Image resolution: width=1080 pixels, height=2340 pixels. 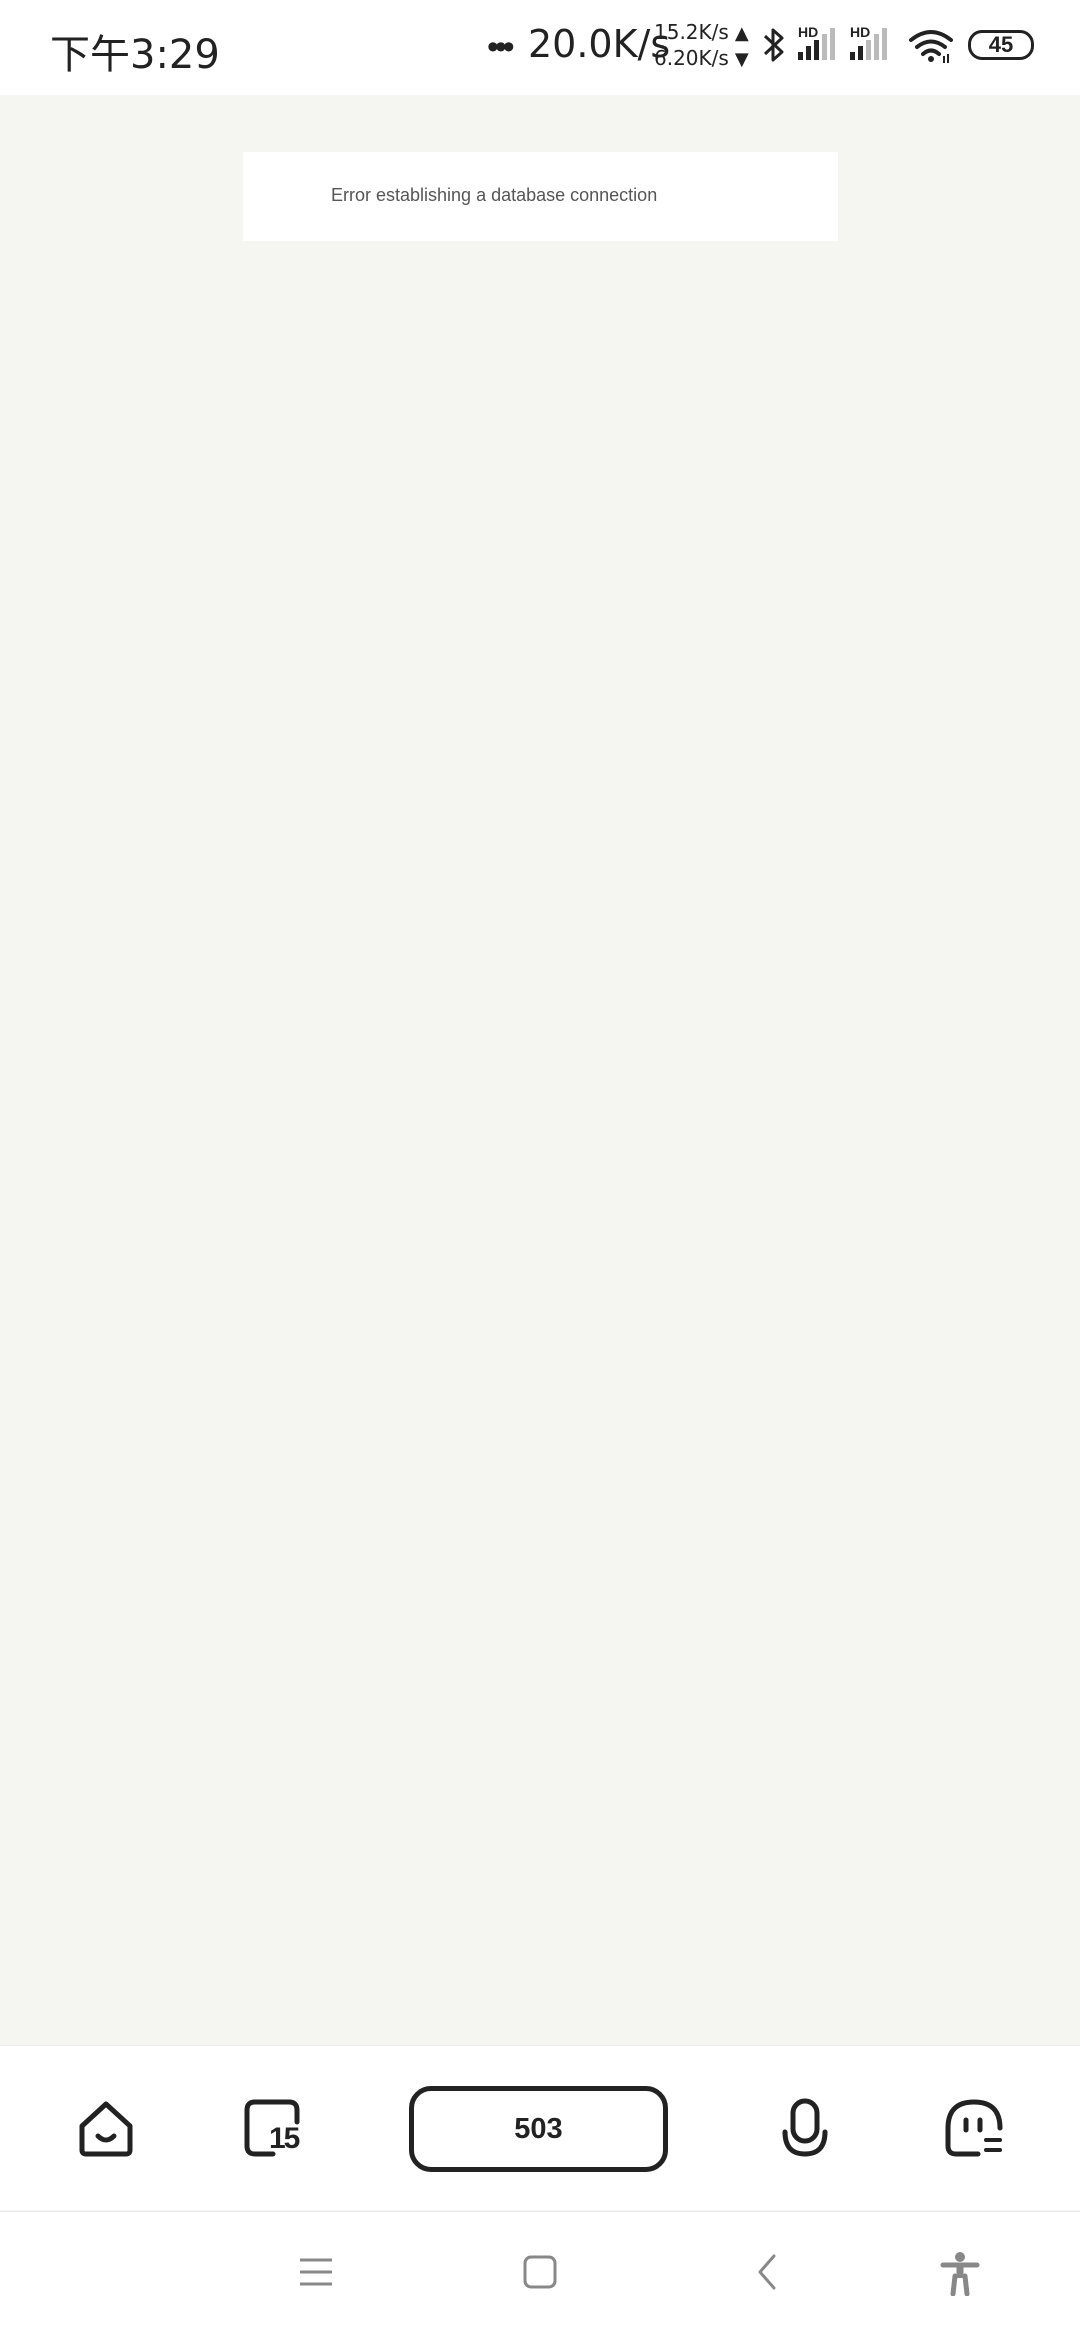 What do you see at coordinates (599, 44) in the screenshot?
I see `network-speed: 20.0K/s` at bounding box center [599, 44].